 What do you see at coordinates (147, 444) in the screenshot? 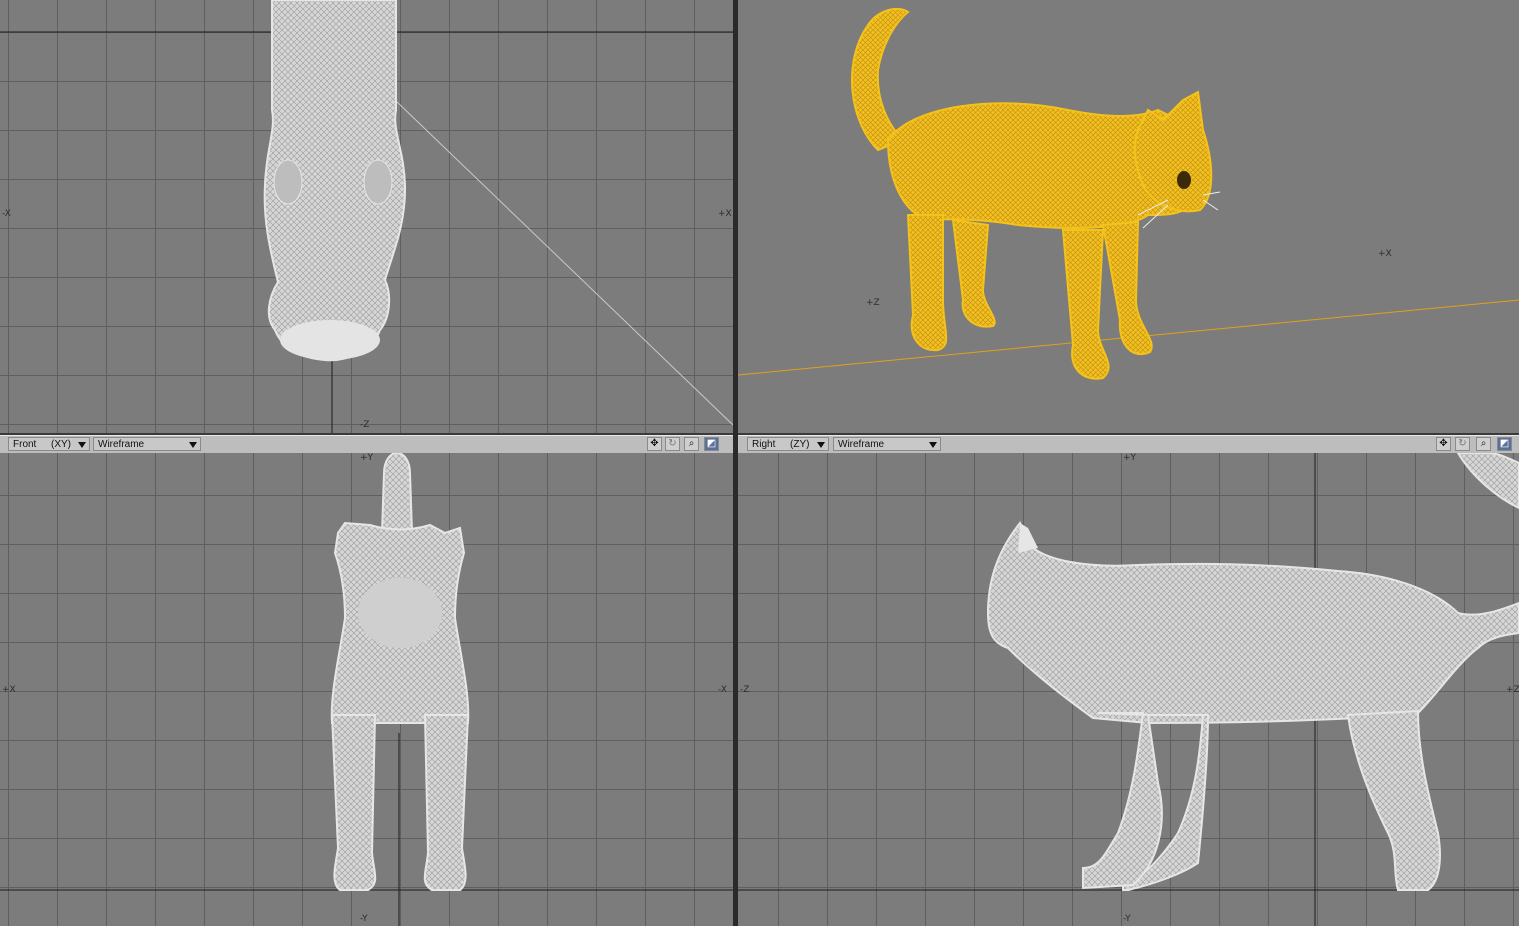
I see `shading-select-front: Wireframe` at bounding box center [147, 444].